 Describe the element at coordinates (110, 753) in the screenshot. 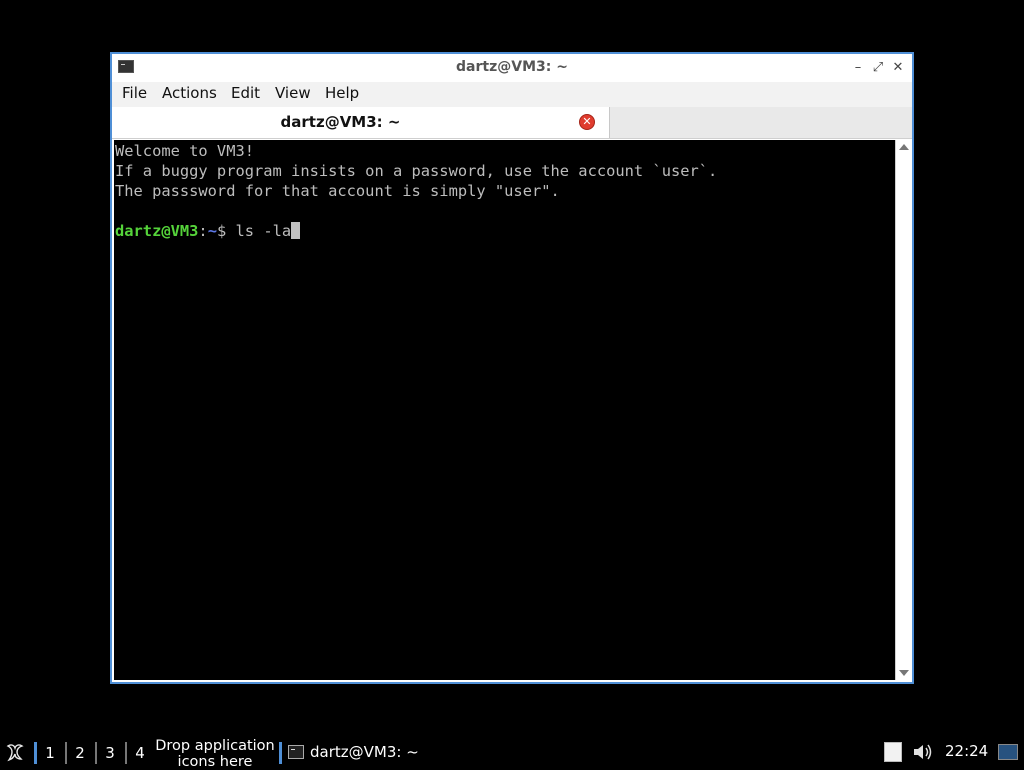

I see `desktop-3-button: 3` at that location.